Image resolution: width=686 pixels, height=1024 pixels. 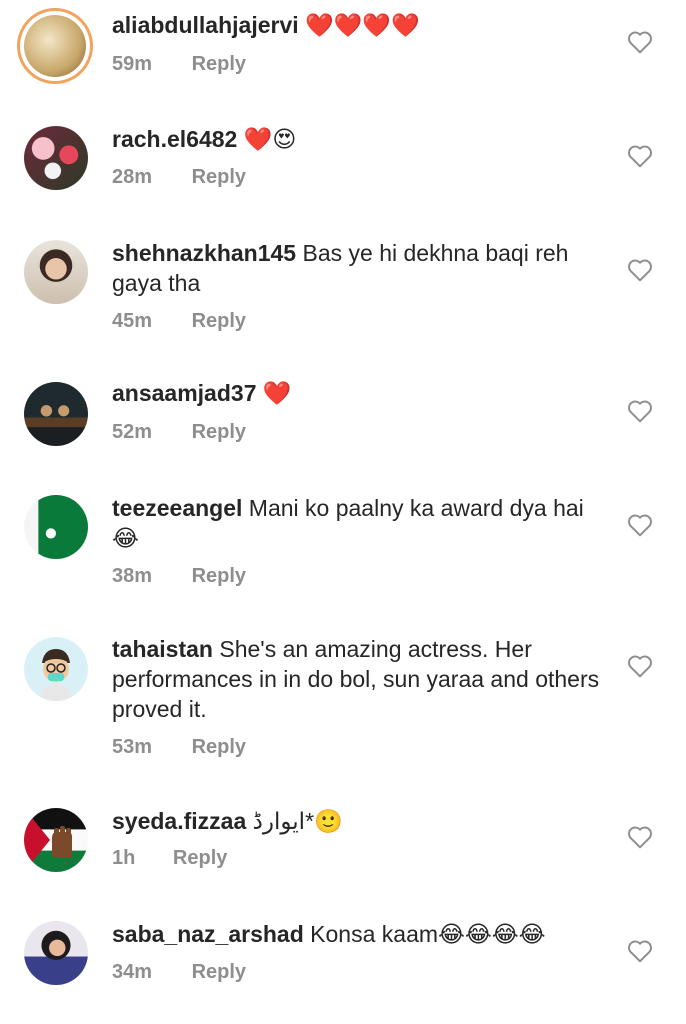 I want to click on comment-emoji: ❤️❤️❤️❤️, so click(x=362, y=26).